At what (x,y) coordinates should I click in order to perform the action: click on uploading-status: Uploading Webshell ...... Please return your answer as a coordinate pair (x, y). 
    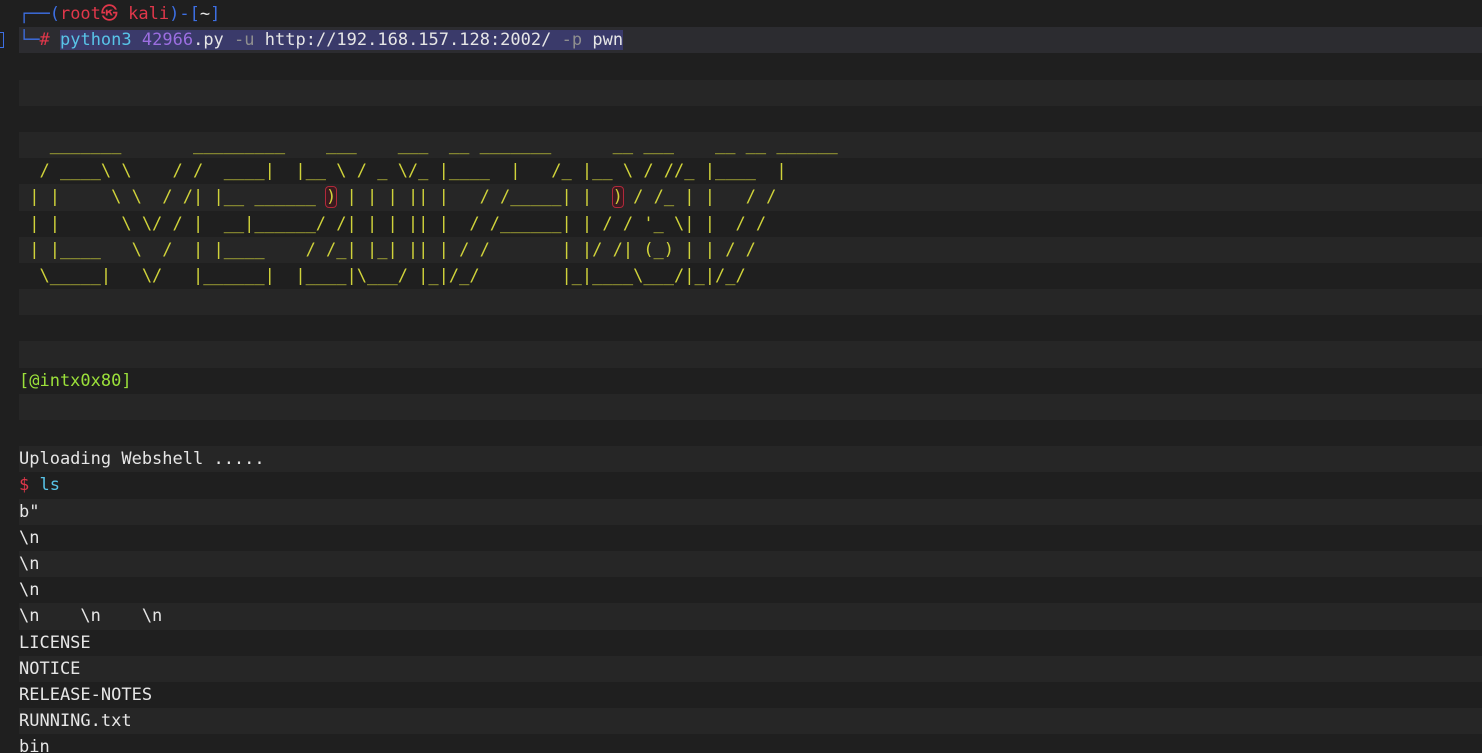
    Looking at the image, I should click on (750, 459).